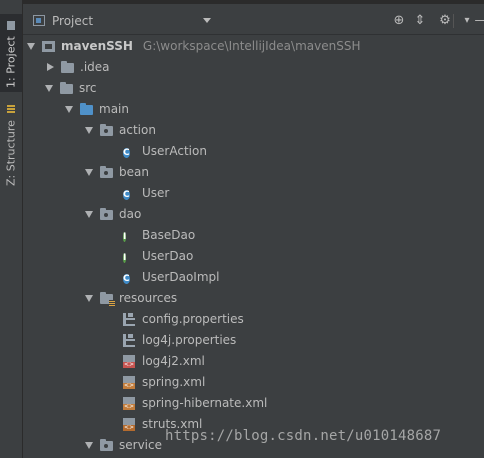 Image resolution: width=484 pixels, height=458 pixels. What do you see at coordinates (303, 436) in the screenshot?
I see `watermark-url: https://blog.csdn.net/u010148687` at bounding box center [303, 436].